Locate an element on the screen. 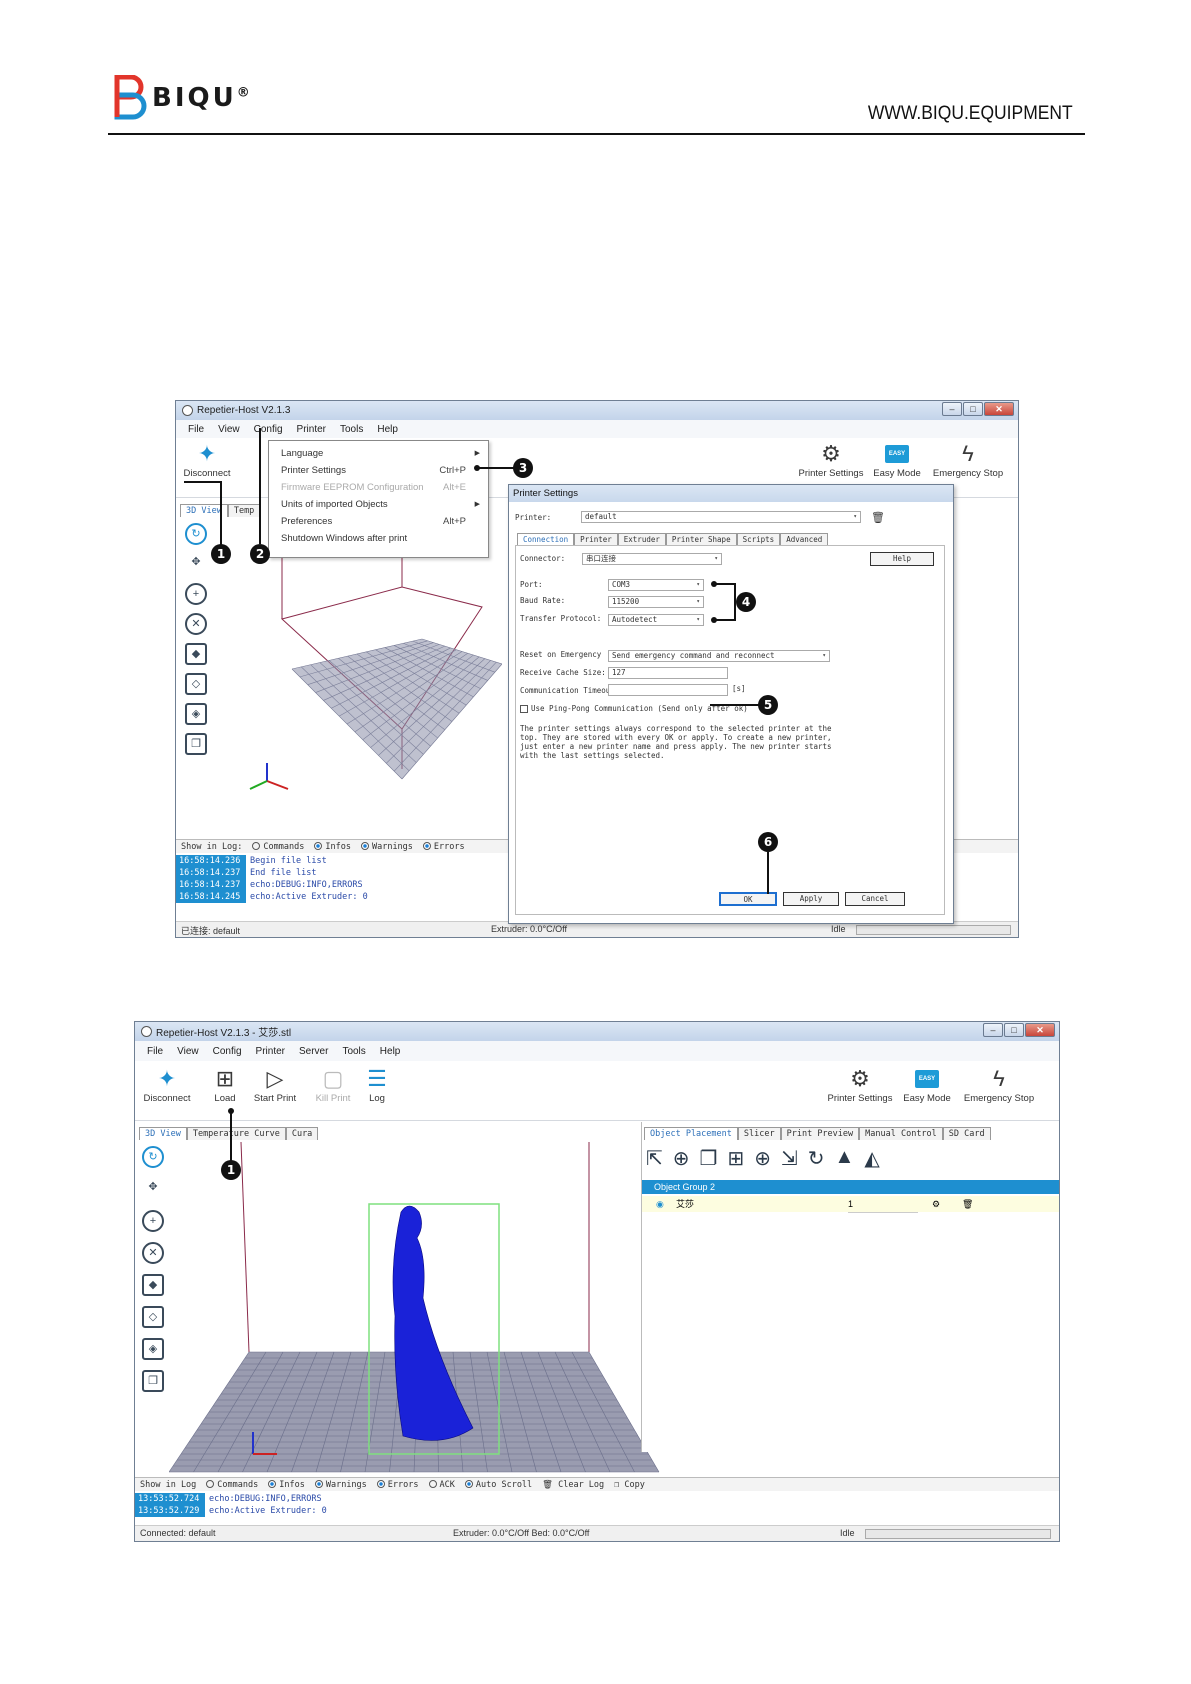  ok-button: OK is located at coordinates (748, 899).